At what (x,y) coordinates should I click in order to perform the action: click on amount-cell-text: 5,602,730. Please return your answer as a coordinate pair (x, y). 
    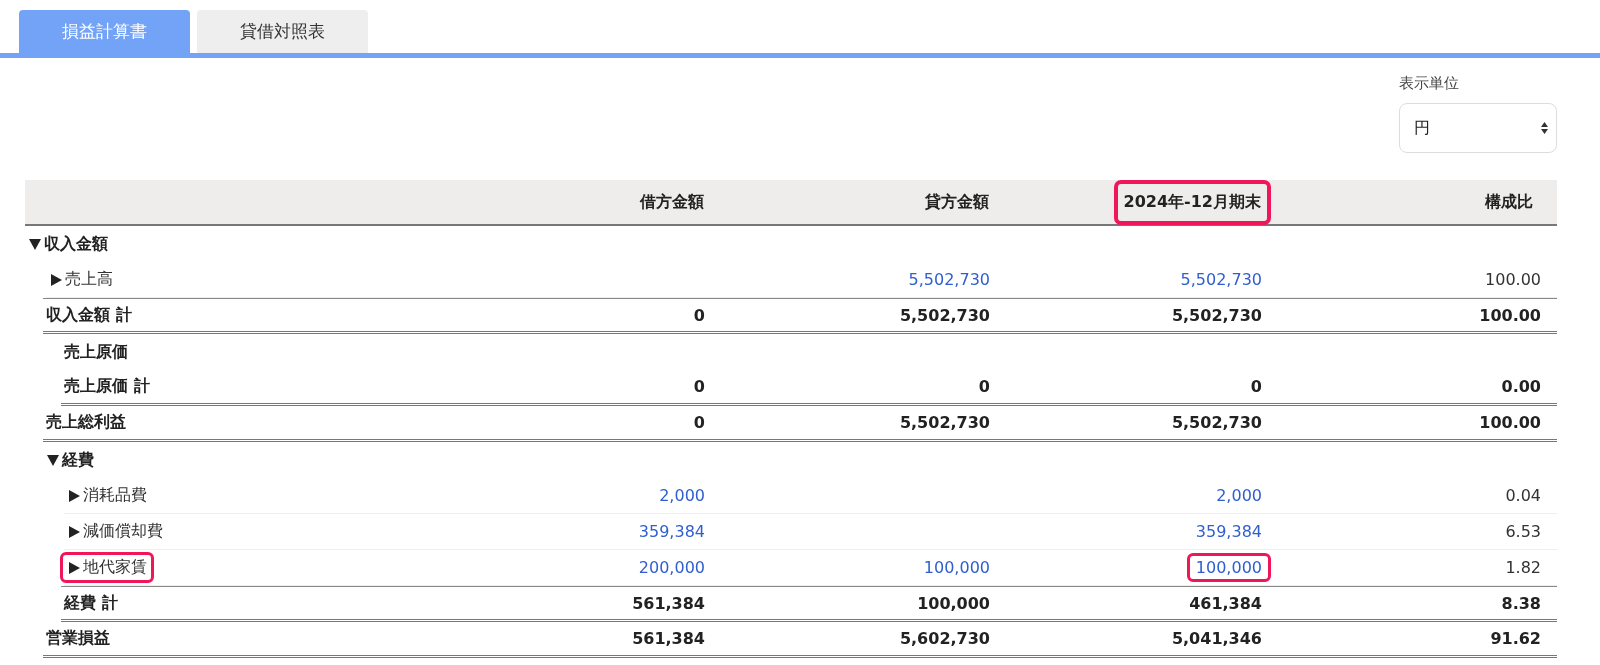
    Looking at the image, I should click on (944, 639).